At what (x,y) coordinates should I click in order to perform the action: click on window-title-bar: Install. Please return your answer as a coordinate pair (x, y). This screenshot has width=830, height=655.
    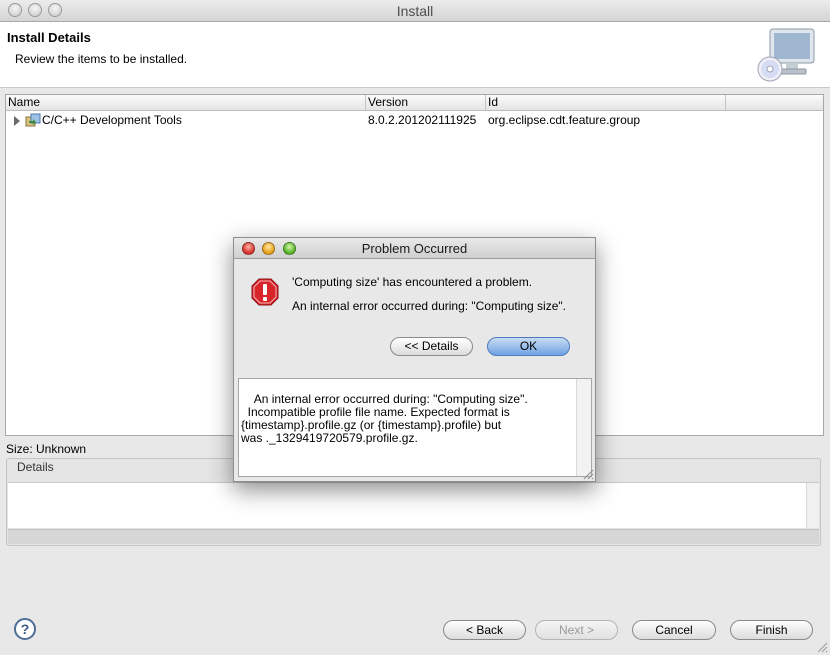
    Looking at the image, I should click on (415, 11).